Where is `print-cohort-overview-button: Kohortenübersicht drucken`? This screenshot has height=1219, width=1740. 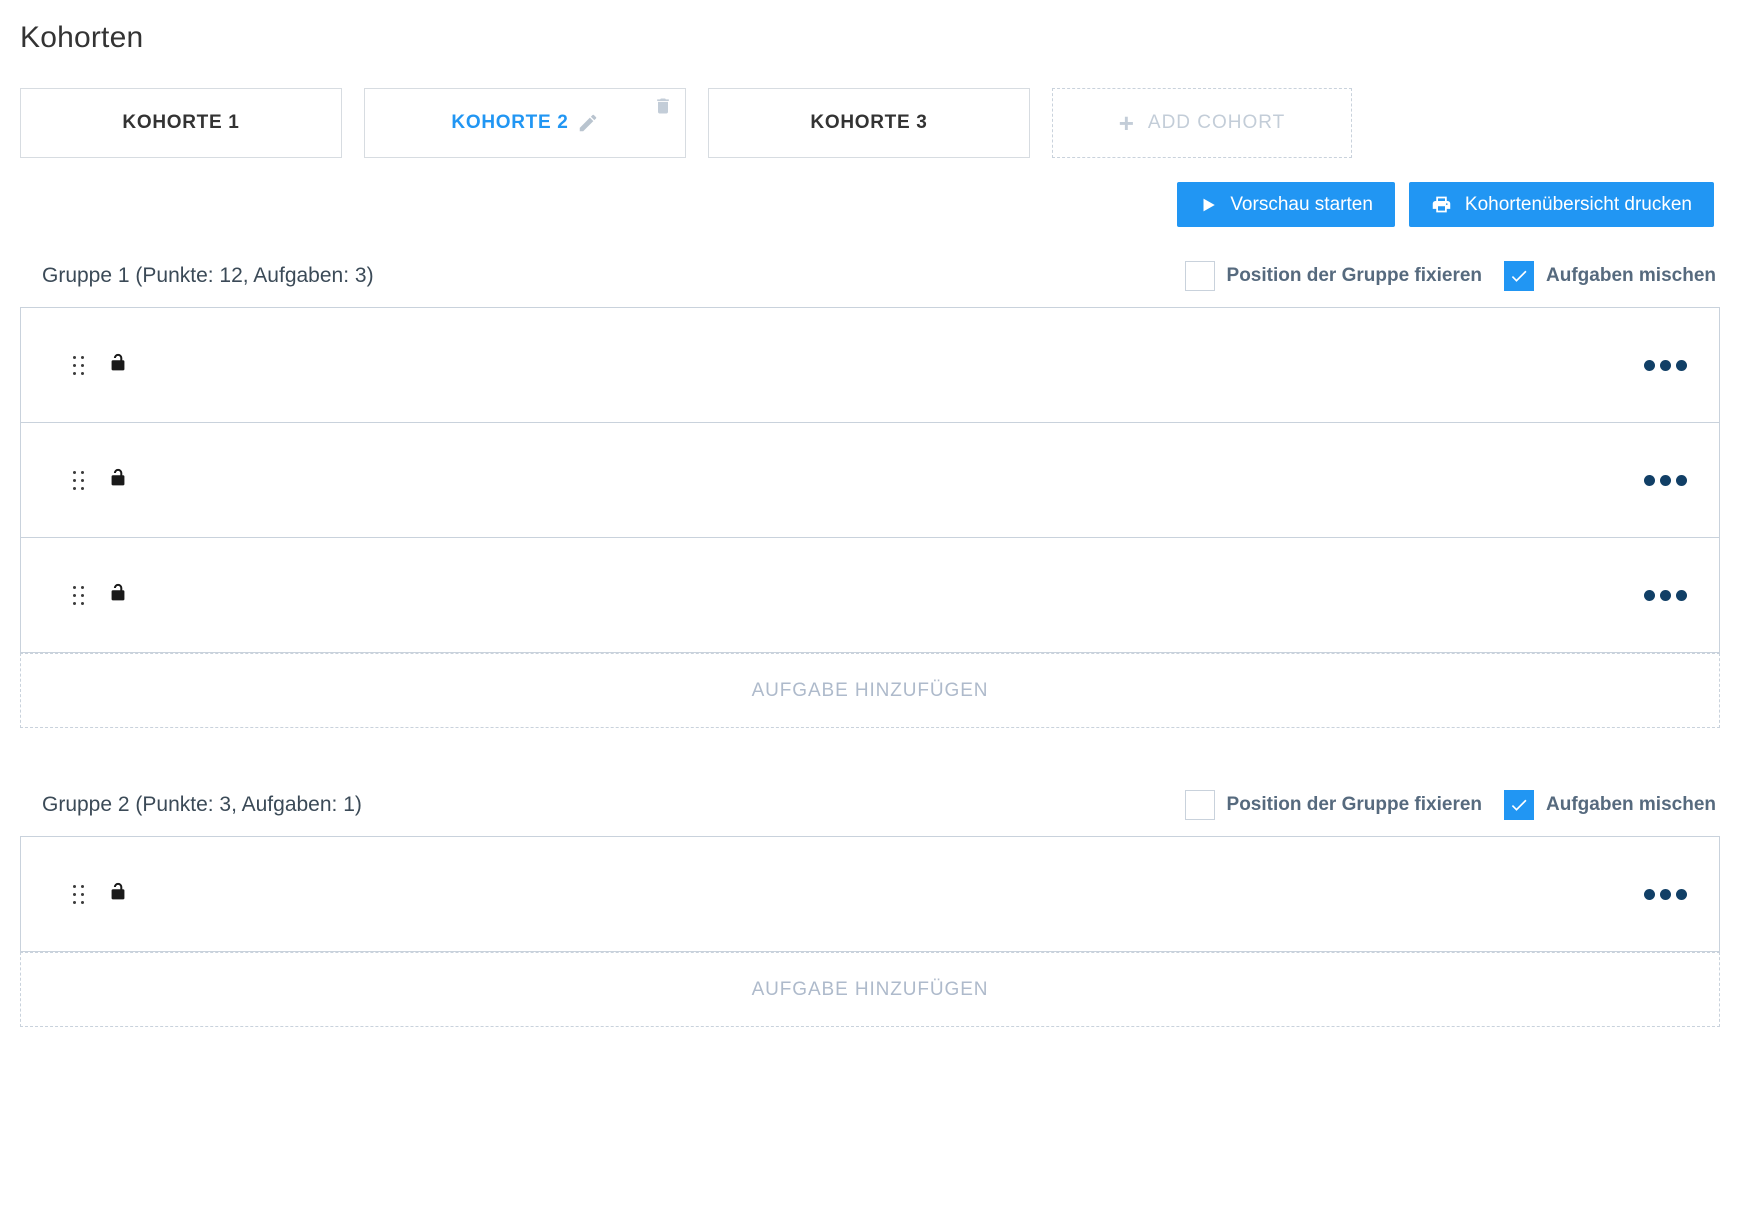 print-cohort-overview-button: Kohortenübersicht drucken is located at coordinates (1561, 204).